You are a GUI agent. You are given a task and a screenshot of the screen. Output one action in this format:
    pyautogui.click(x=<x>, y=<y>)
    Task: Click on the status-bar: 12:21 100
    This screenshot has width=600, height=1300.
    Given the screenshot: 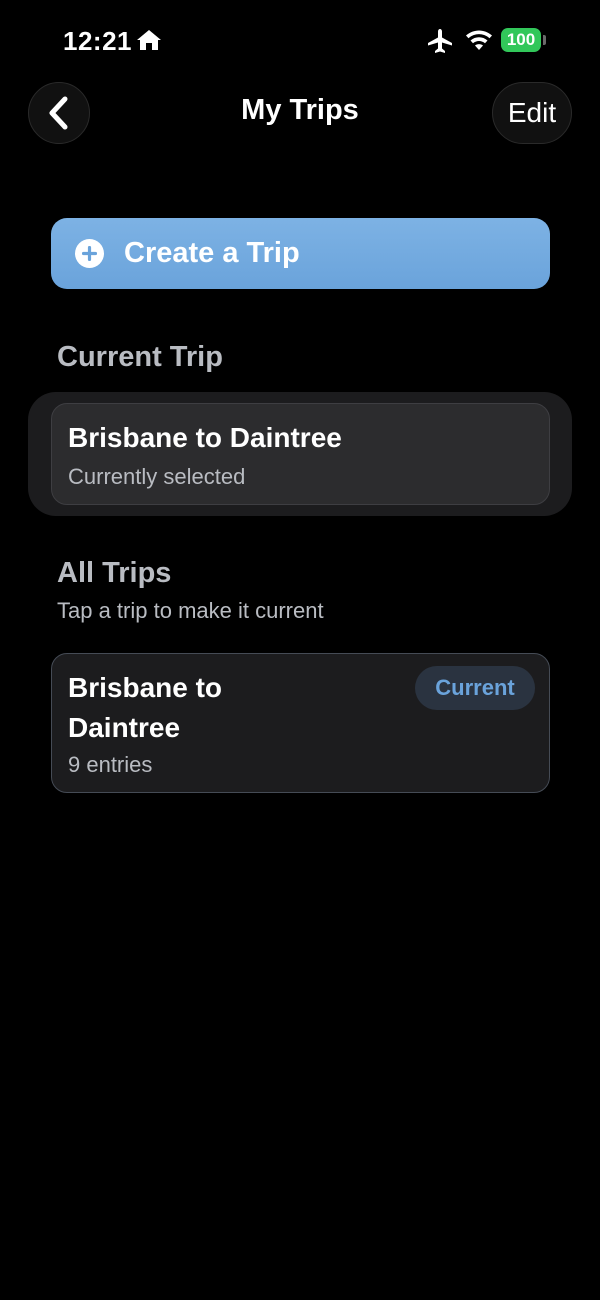 What is the action you would take?
    pyautogui.click(x=300, y=40)
    